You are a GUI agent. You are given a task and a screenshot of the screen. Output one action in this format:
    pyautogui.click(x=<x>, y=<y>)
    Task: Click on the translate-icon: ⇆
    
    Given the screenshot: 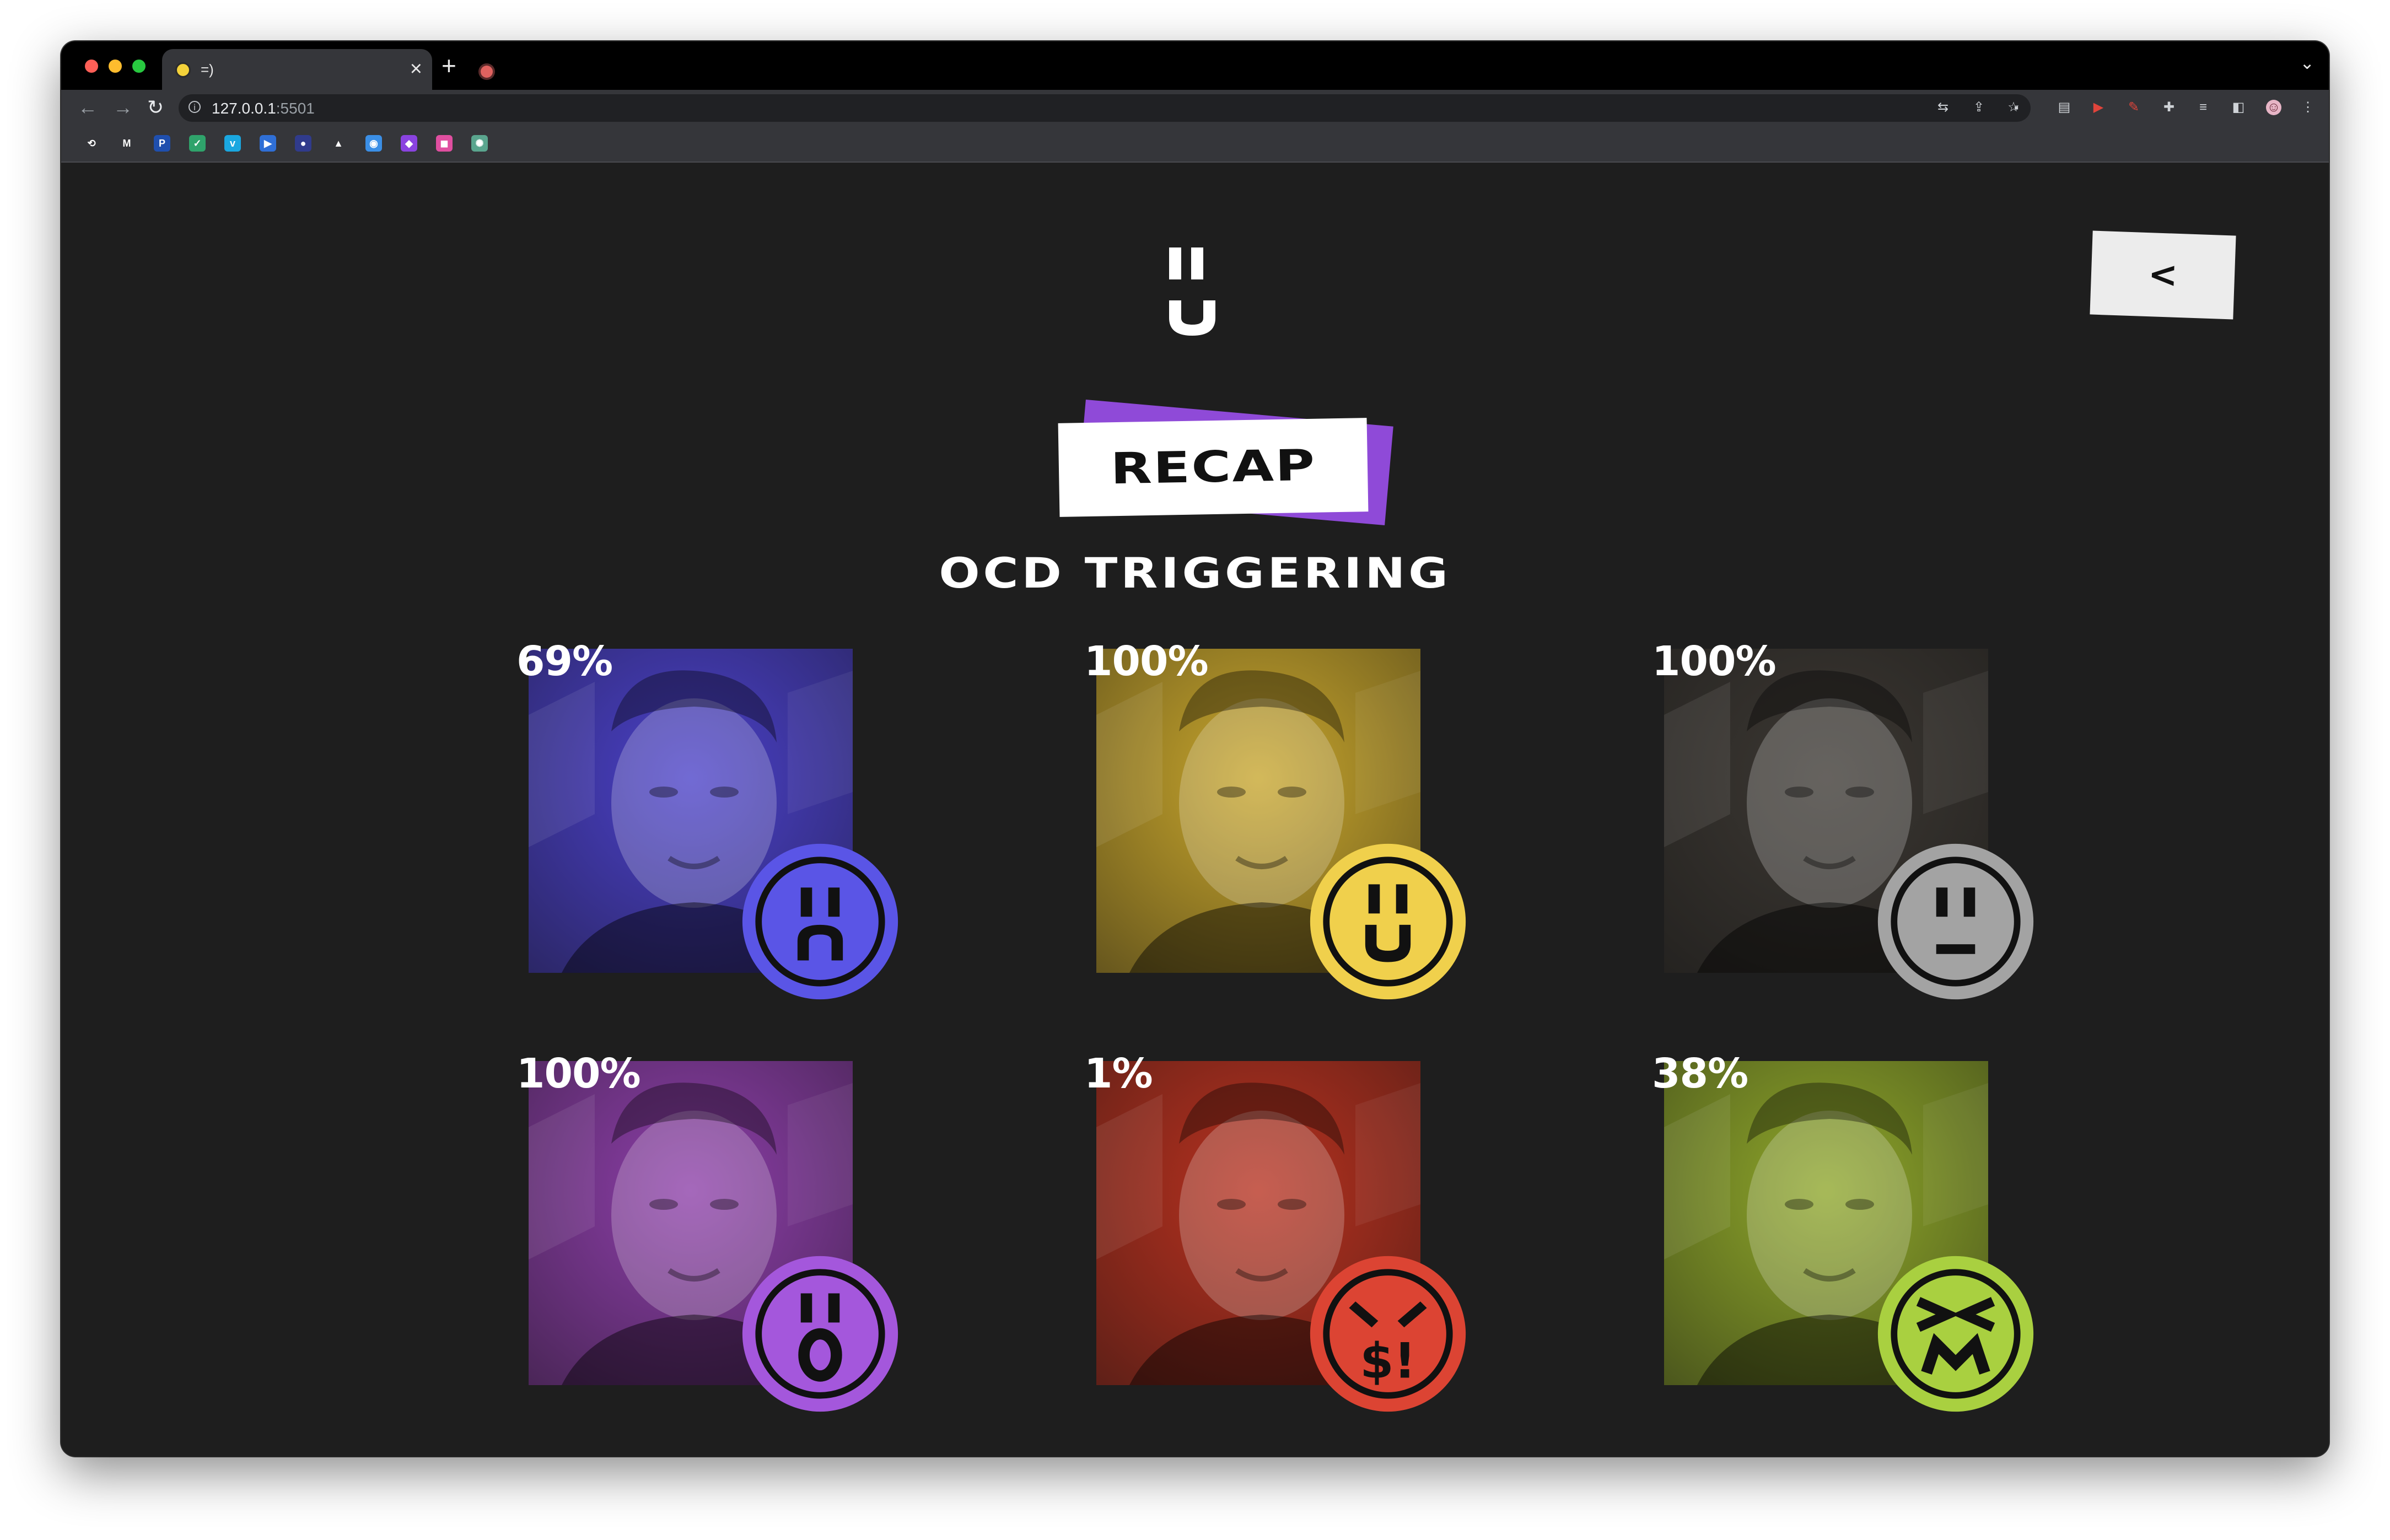 What is the action you would take?
    pyautogui.click(x=1943, y=107)
    